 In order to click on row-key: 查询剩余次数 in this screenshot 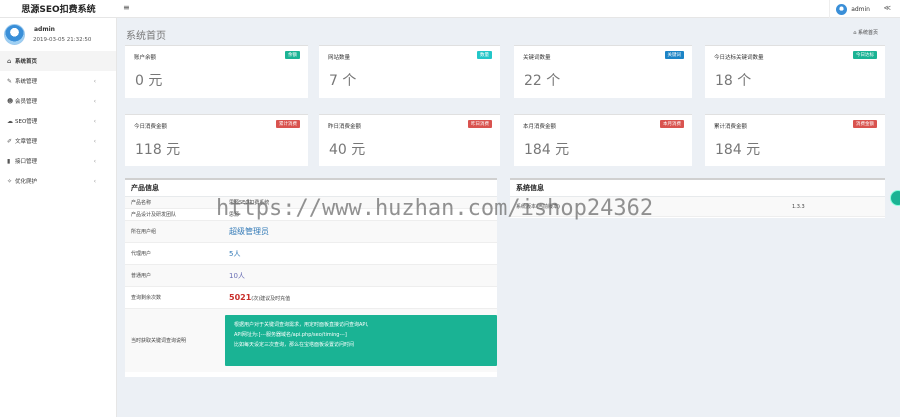, I will do `click(146, 298)`.